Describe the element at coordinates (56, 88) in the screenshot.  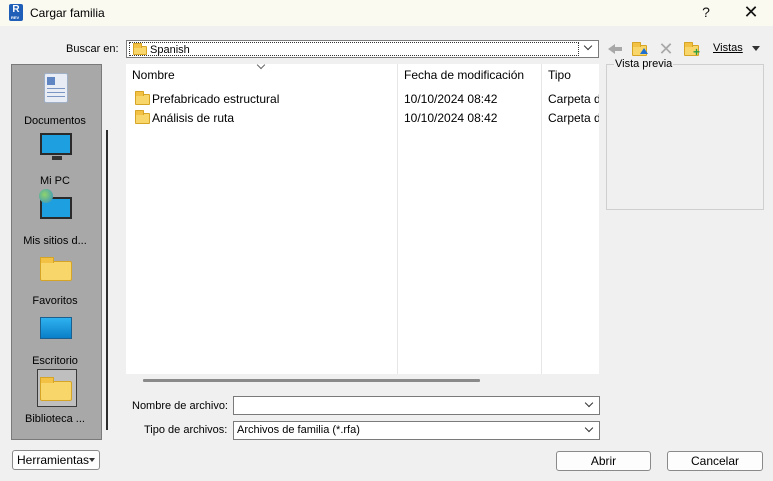
I see `documents-icon` at that location.